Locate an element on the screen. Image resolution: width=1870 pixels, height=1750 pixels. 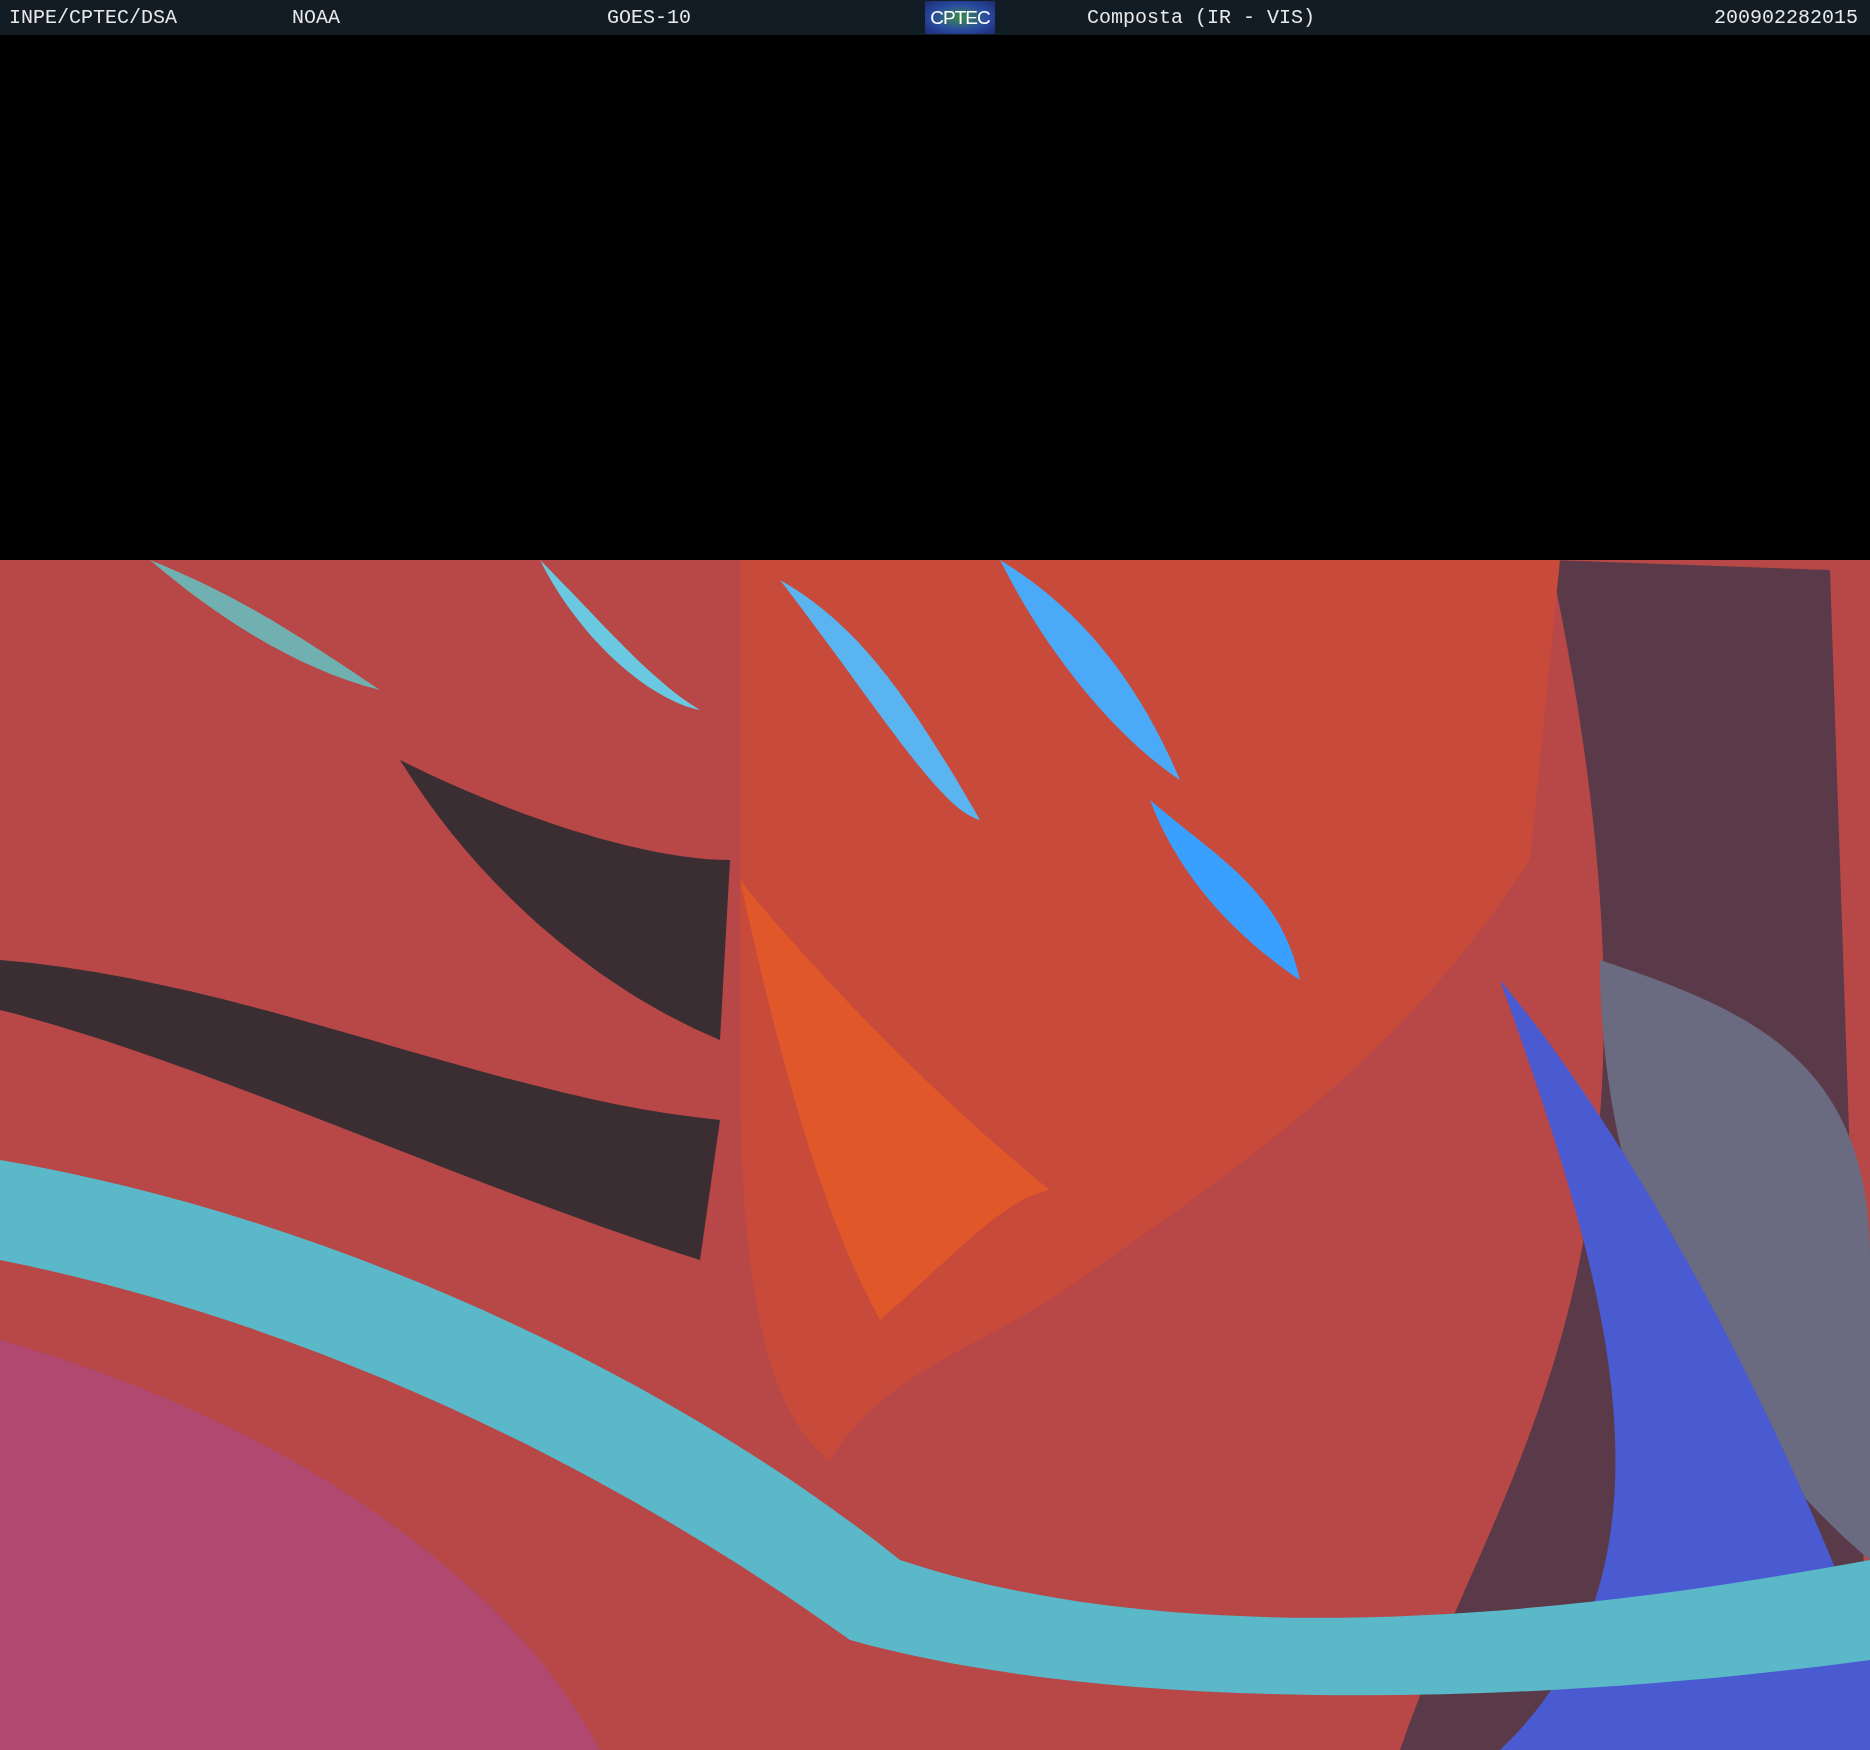
header-text: 200902282015 is located at coordinates (1785, 17).